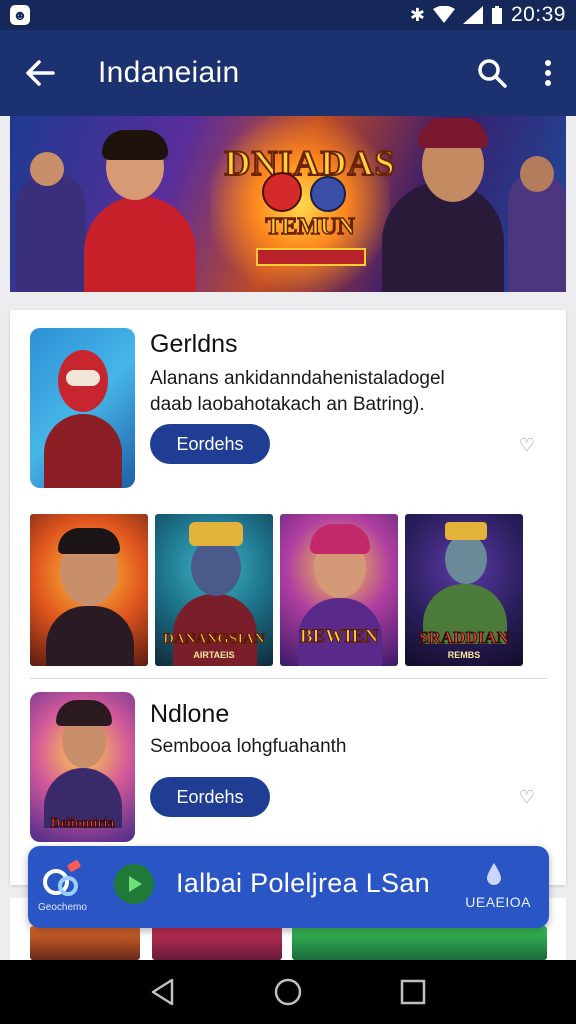 The image size is (576, 1024). Describe the element at coordinates (453, 133) in the screenshot. I see `hero-character-3-hat` at that location.